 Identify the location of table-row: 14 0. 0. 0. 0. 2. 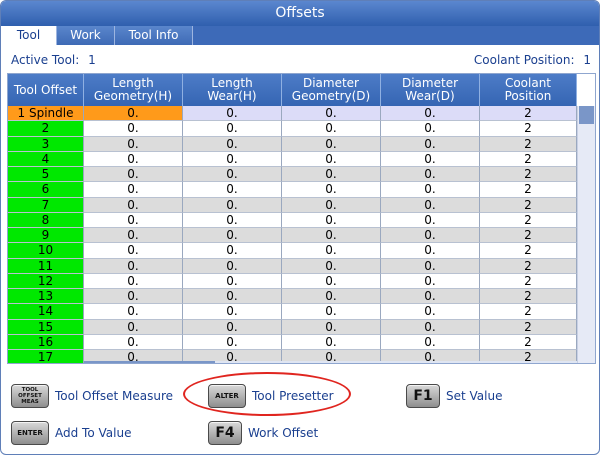
(292, 312).